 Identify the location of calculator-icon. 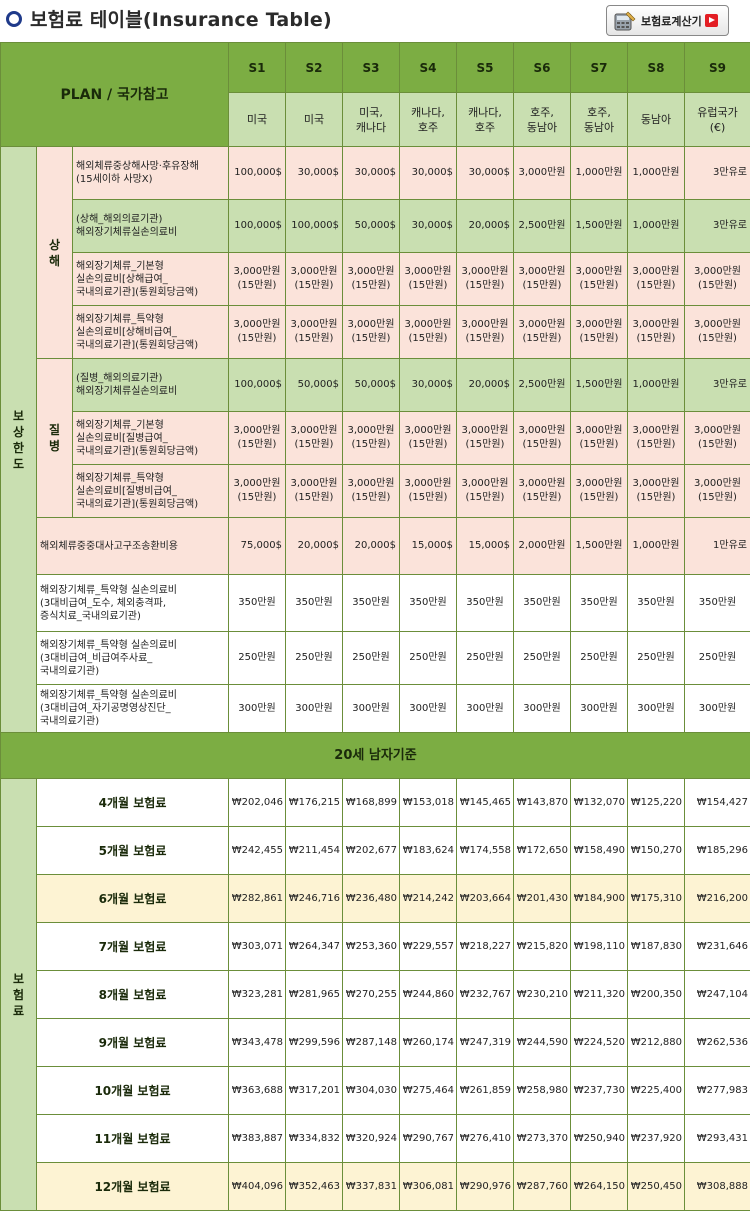
(625, 20).